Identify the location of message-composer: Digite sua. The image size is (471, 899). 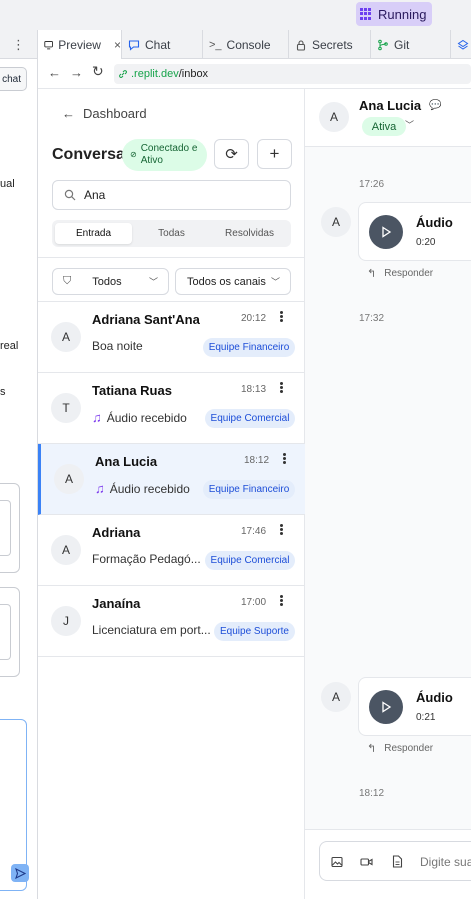
(395, 861).